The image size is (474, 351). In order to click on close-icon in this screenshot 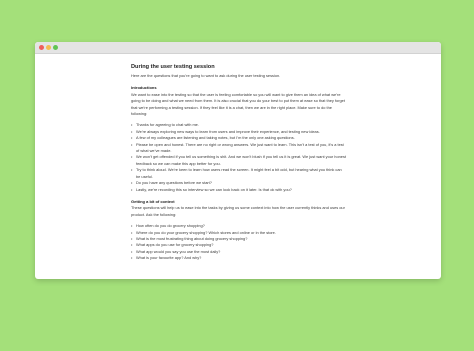, I will do `click(41, 47)`.